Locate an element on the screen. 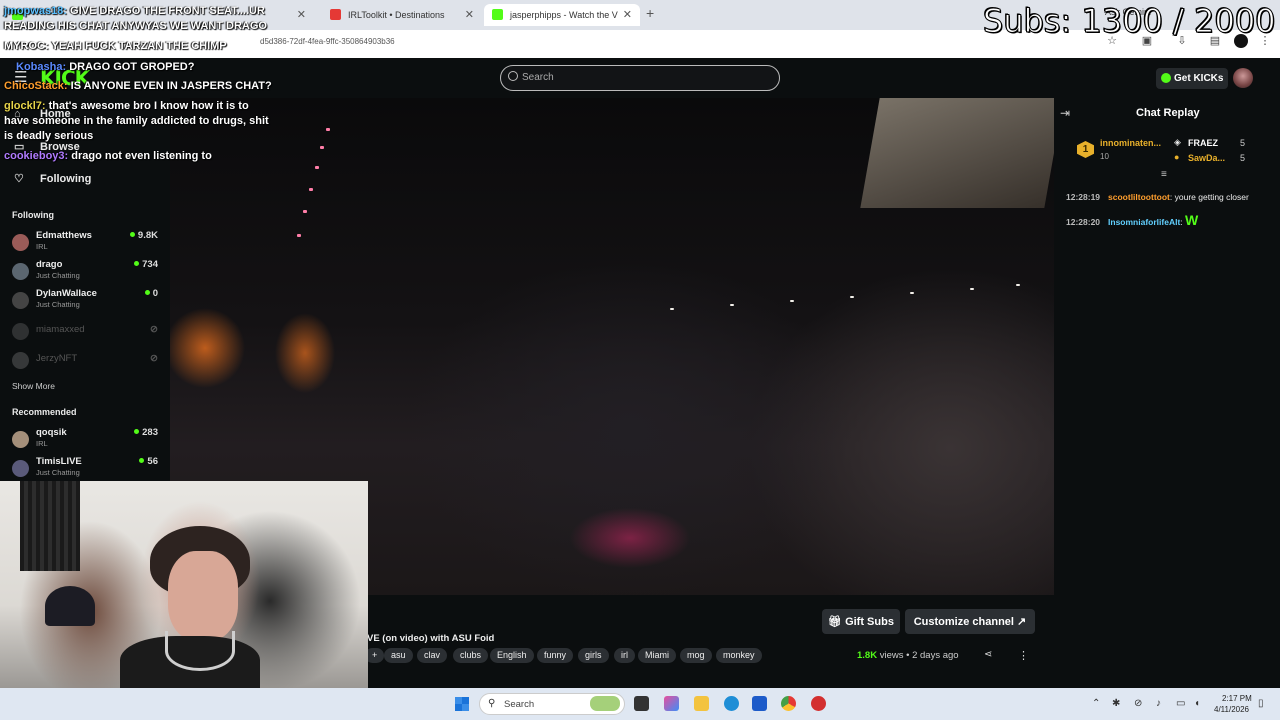 This screenshot has height=720, width=1280. overlay-chat-line: is deadly serious is located at coordinates (48, 136).